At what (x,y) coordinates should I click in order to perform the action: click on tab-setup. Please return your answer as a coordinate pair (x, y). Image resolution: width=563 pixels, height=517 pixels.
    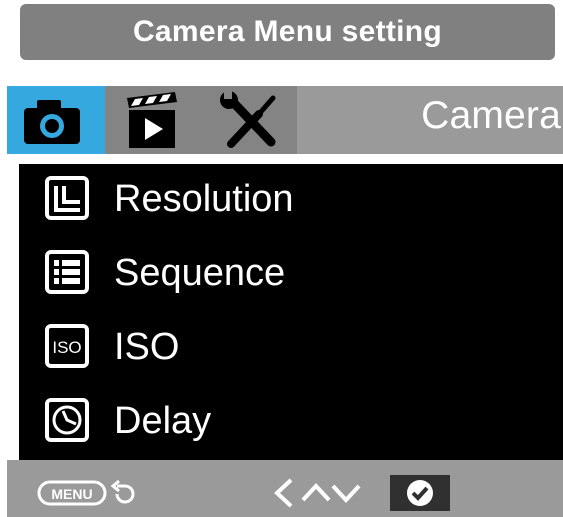
    Looking at the image, I should click on (249, 120).